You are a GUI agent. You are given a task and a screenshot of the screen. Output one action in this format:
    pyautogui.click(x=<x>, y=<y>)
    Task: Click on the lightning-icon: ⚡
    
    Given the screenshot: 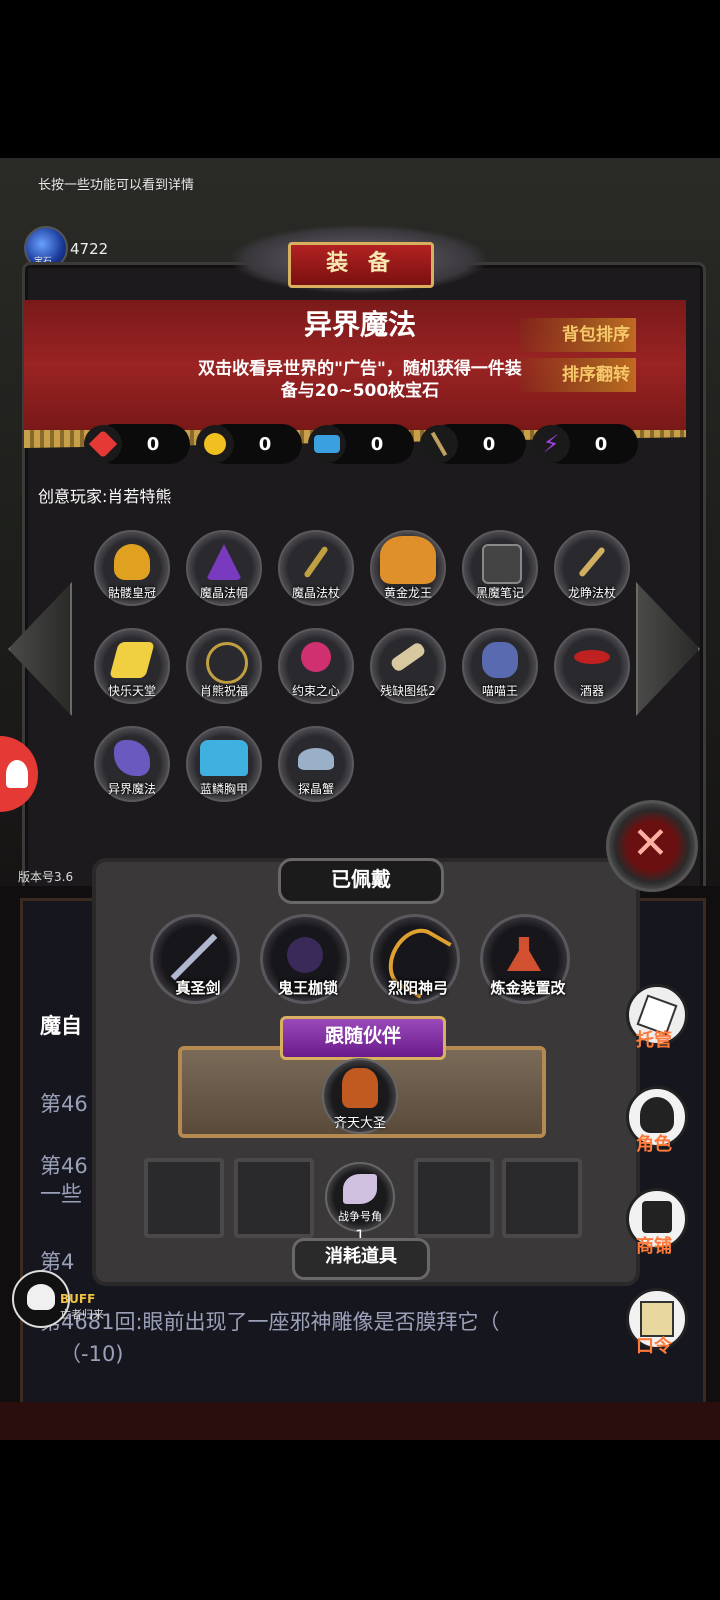 What is the action you would take?
    pyautogui.click(x=551, y=444)
    